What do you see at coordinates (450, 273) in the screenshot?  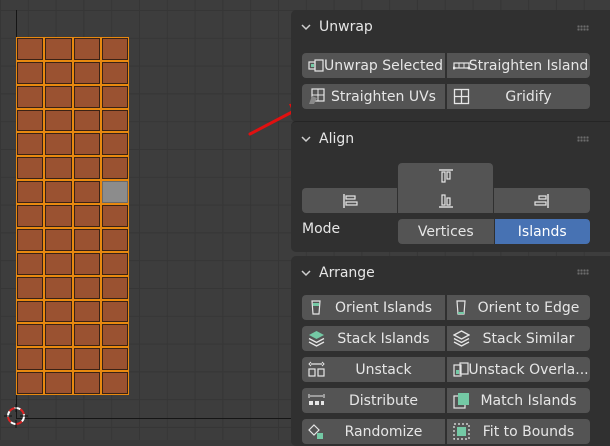 I see `arrange-panel-header: Arrange` at bounding box center [450, 273].